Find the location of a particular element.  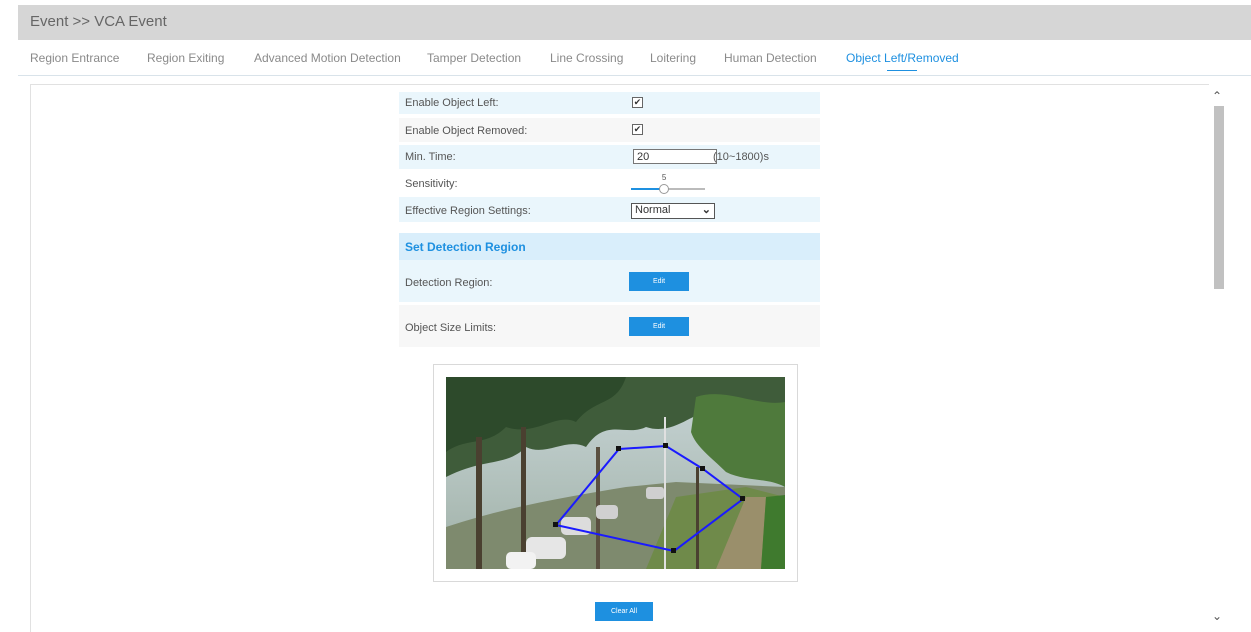

enable-object-left-label: Enable Object Left: is located at coordinates (452, 103).